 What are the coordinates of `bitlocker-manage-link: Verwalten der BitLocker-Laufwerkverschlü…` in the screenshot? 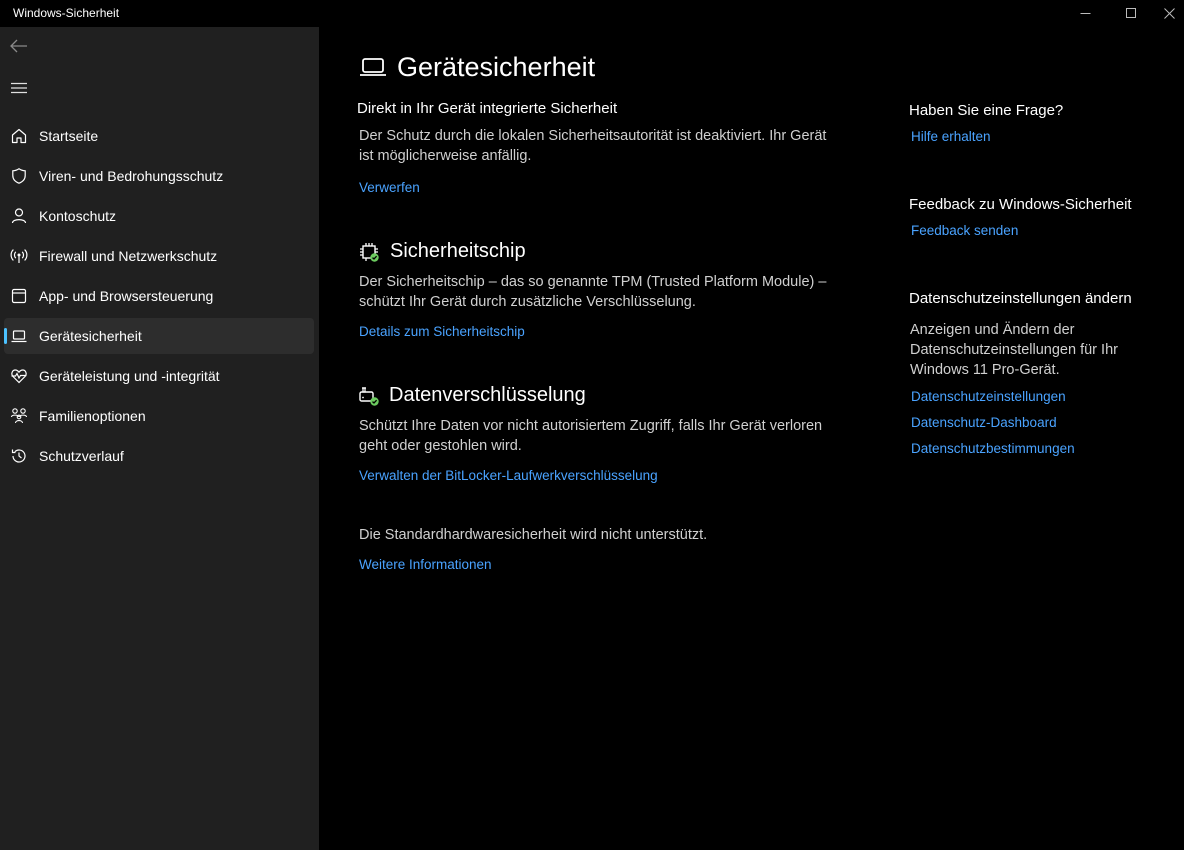 It's located at (508, 475).